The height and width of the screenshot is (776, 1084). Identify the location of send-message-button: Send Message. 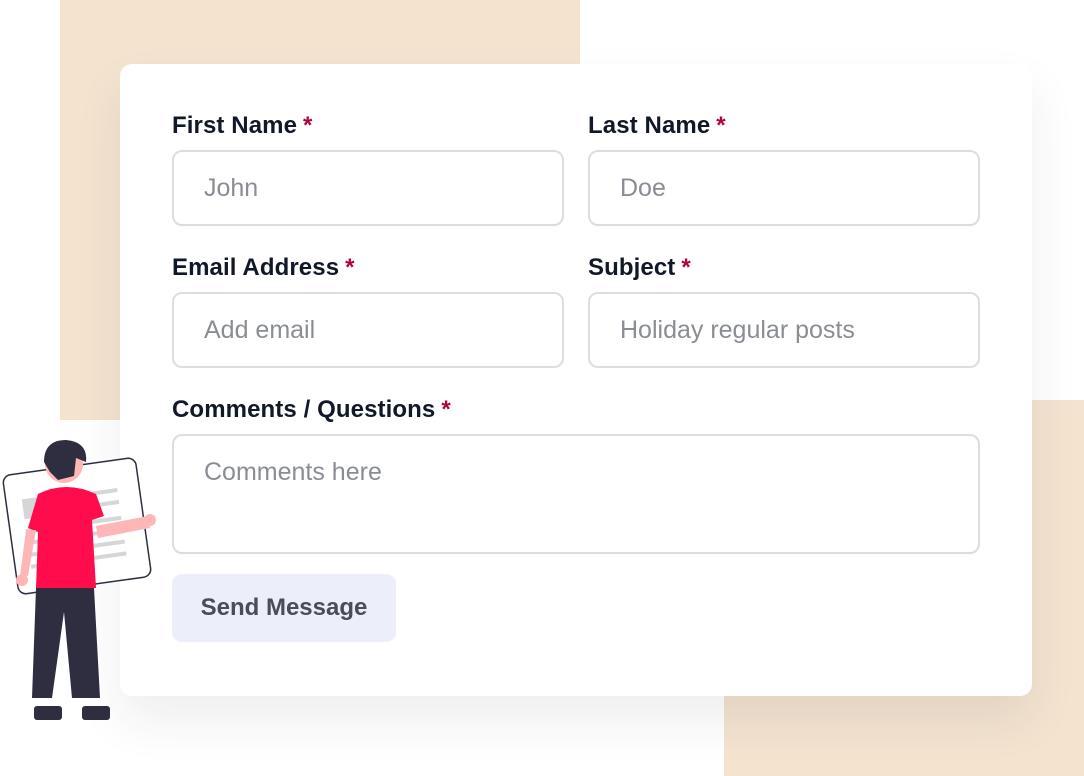
(284, 608).